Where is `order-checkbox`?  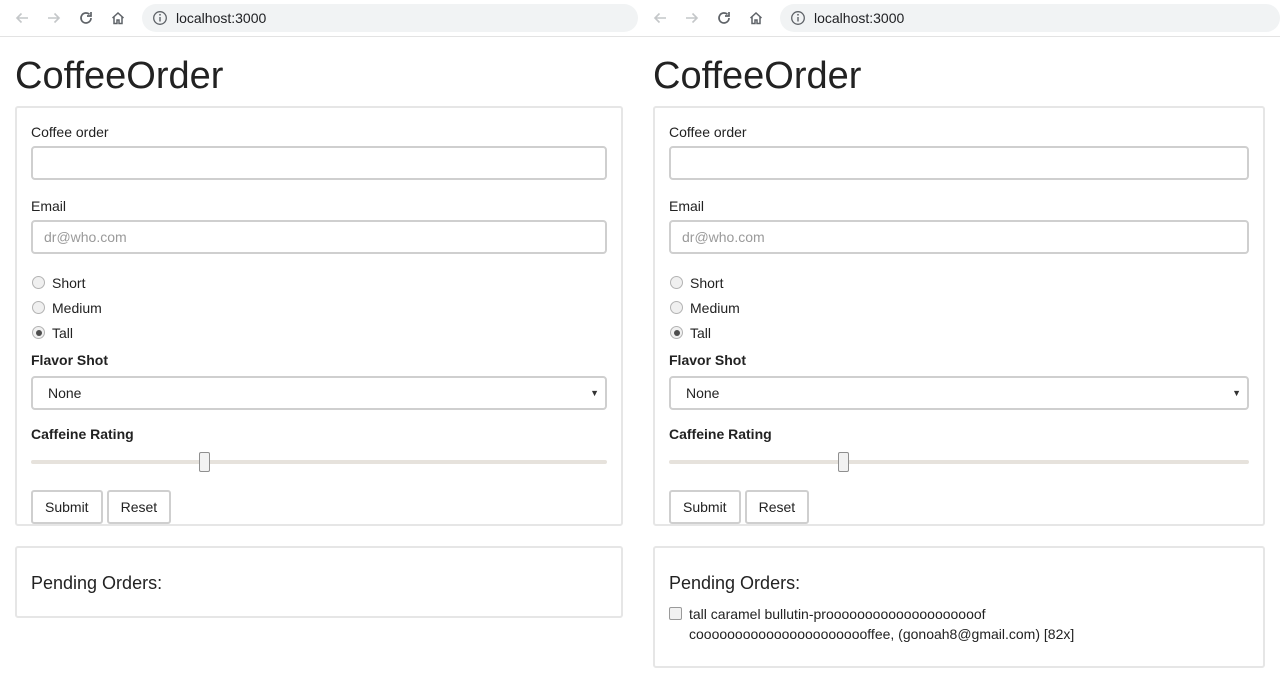
order-checkbox is located at coordinates (675, 613).